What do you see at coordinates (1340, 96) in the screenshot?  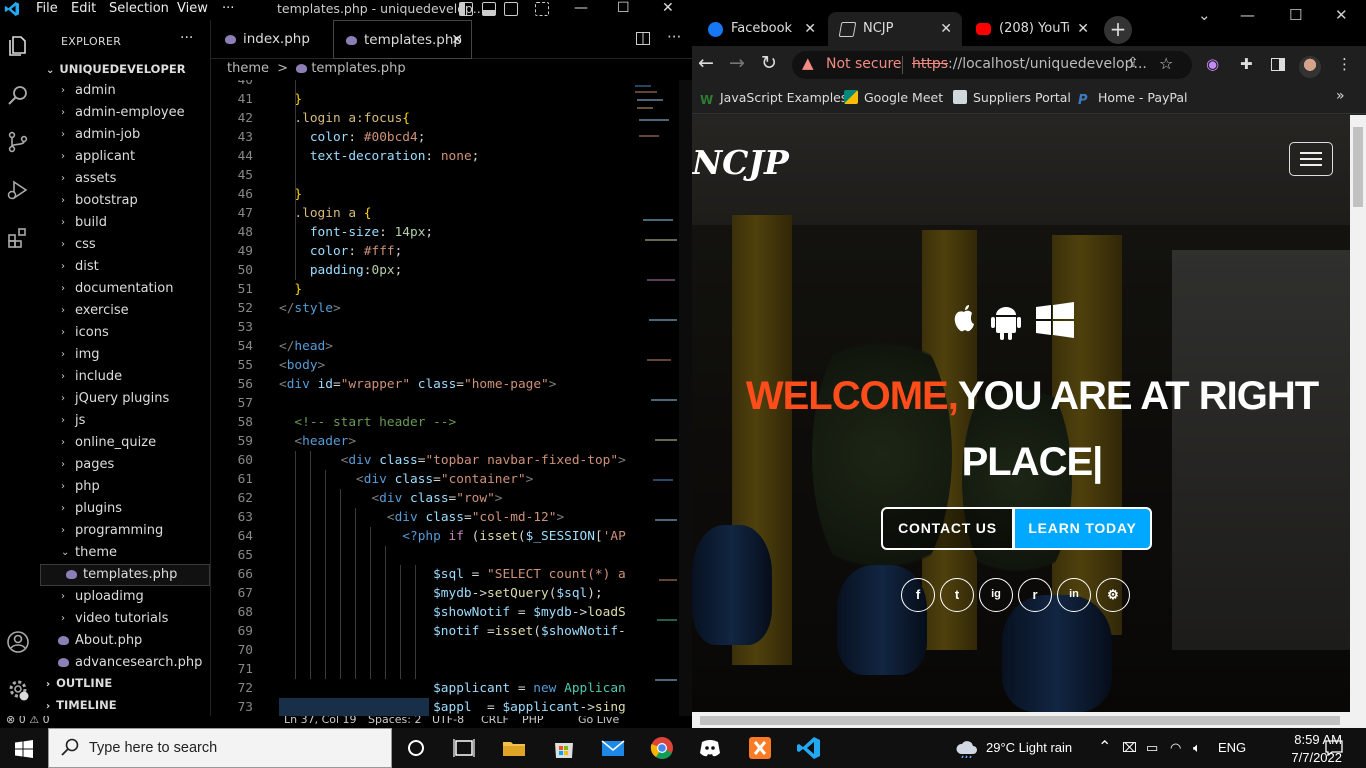 I see `bookmarks-overflow-button: »` at bounding box center [1340, 96].